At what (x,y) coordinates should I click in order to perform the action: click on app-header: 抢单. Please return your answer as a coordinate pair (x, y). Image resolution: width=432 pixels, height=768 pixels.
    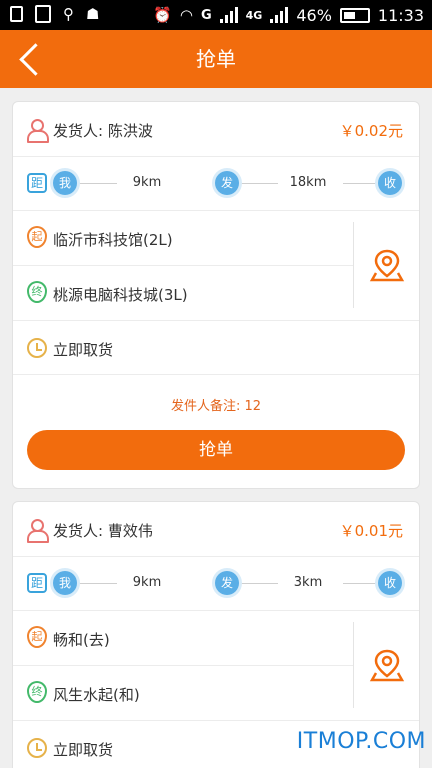
    Looking at the image, I should click on (216, 59).